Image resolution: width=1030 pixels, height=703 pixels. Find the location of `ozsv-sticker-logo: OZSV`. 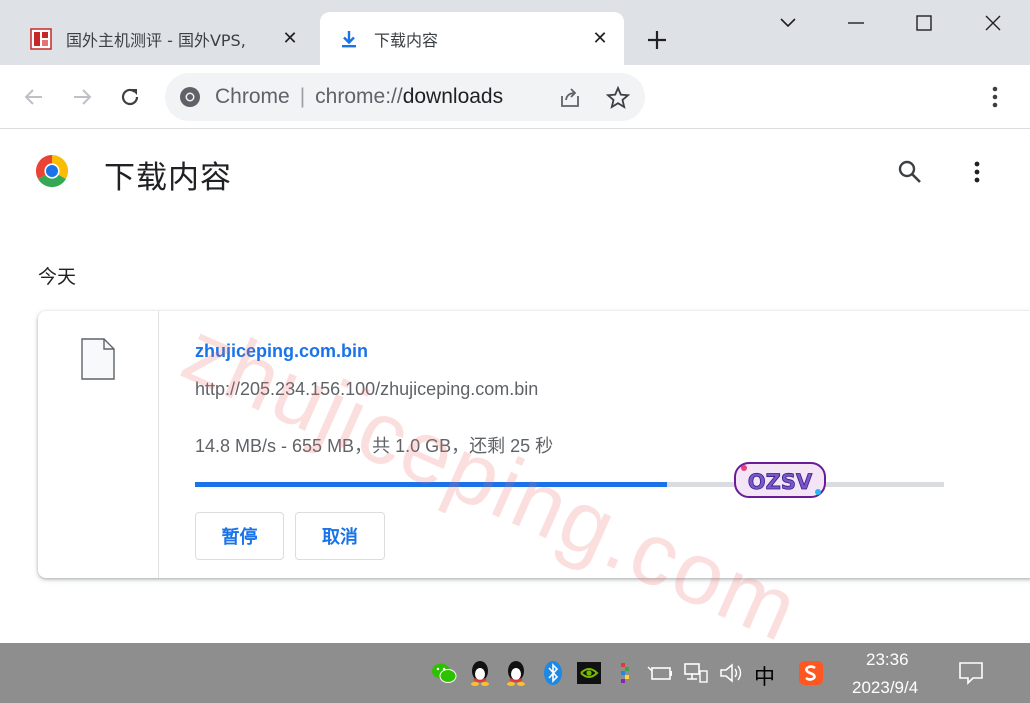

ozsv-sticker-logo: OZSV is located at coordinates (780, 480).